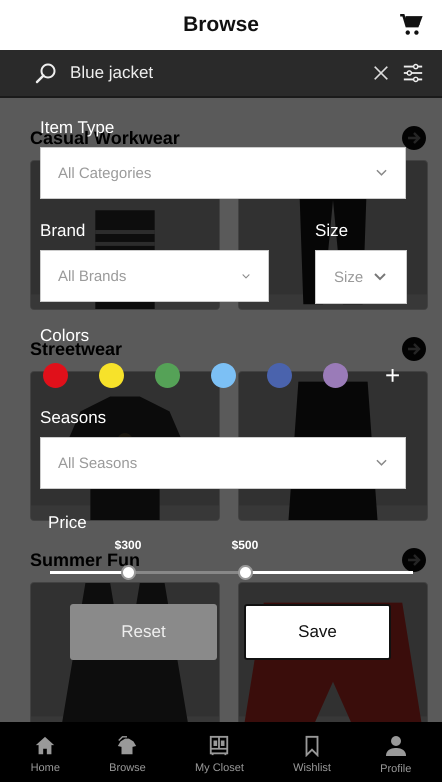 This screenshot has height=782, width=442. I want to click on price-value: $500, so click(245, 545).